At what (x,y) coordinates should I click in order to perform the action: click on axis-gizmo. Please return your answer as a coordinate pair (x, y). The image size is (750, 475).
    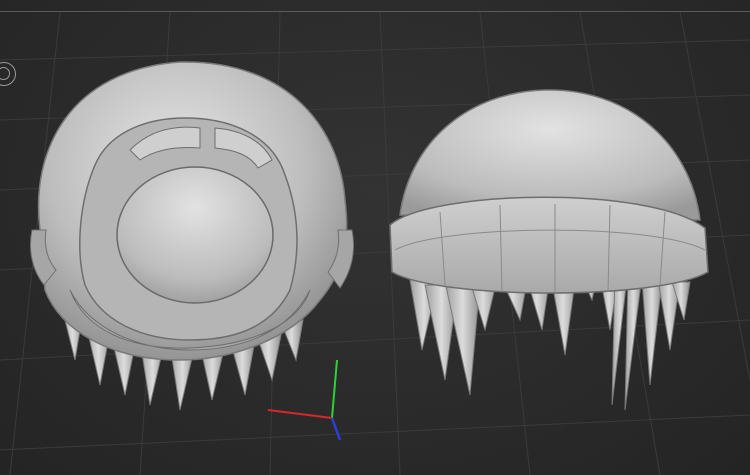
    Looking at the image, I should click on (304, 400).